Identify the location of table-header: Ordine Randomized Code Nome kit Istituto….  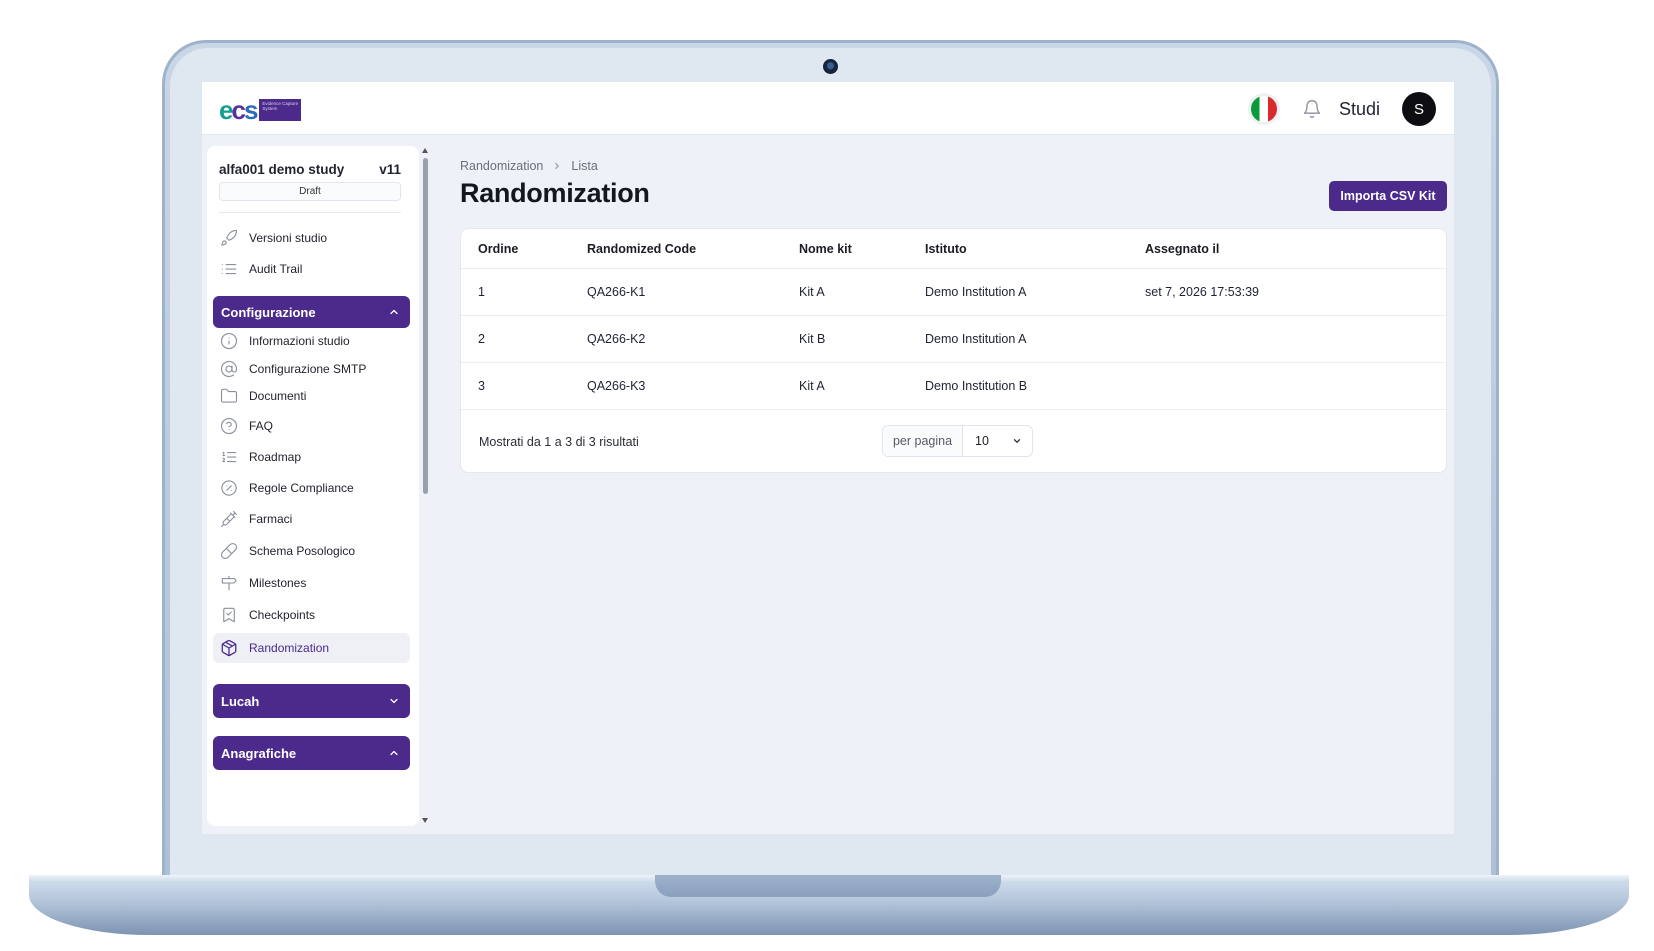
(953, 249).